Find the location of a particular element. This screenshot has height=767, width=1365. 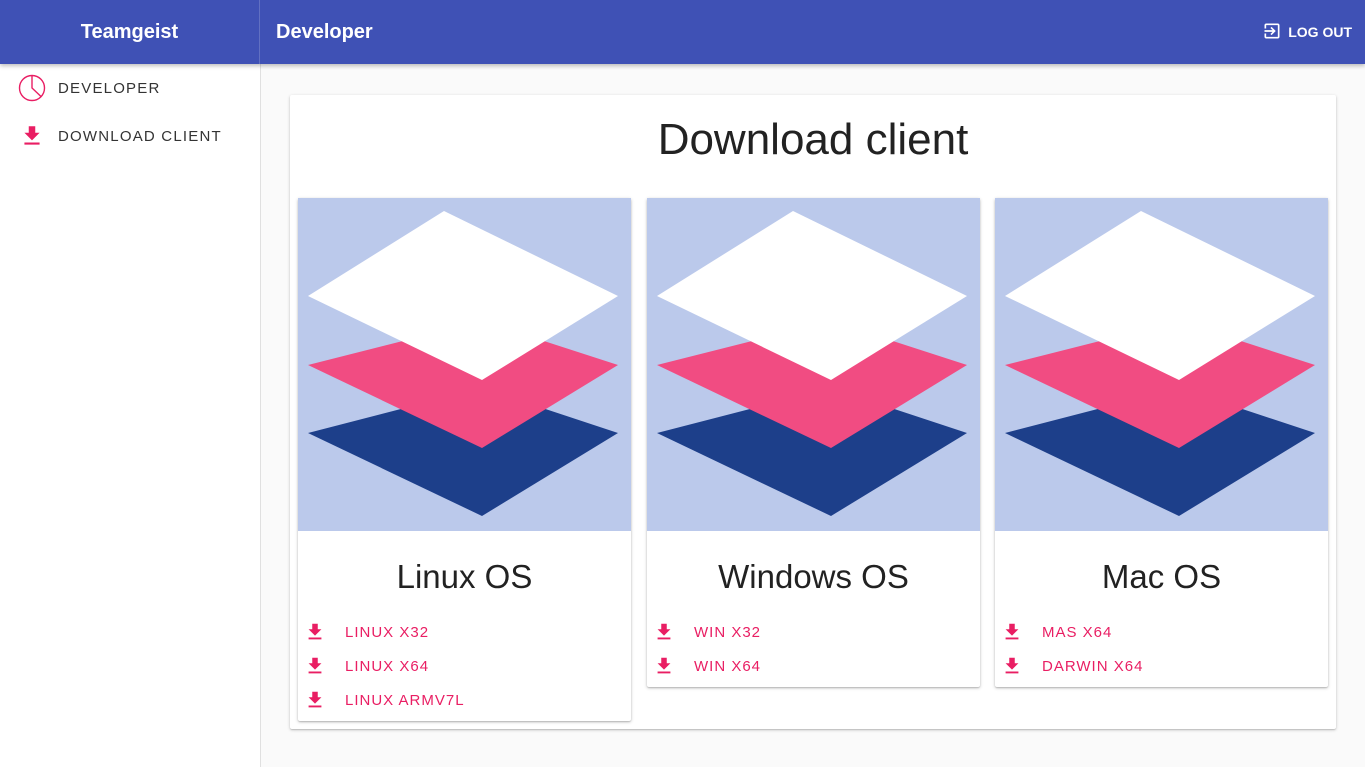

download-label: LINUX X64 is located at coordinates (387, 666).